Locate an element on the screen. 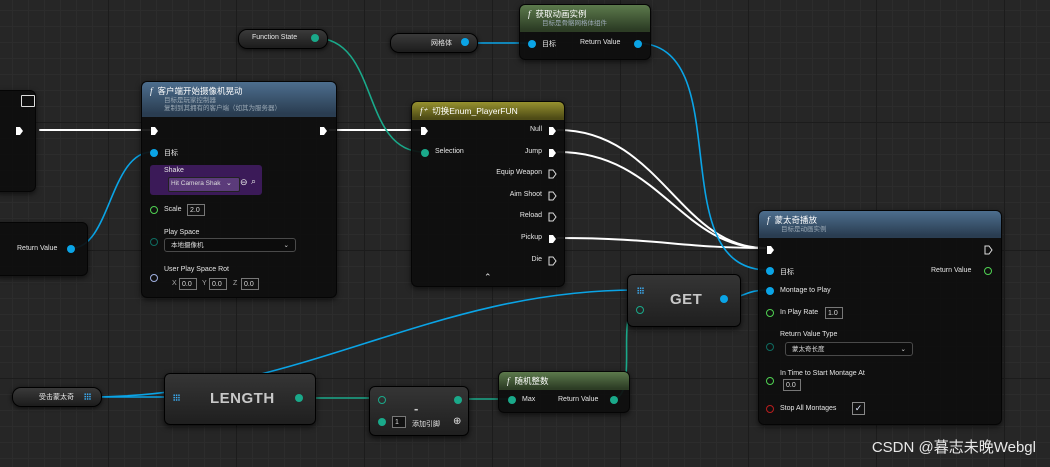  subtract-out-pin is located at coordinates (458, 400).